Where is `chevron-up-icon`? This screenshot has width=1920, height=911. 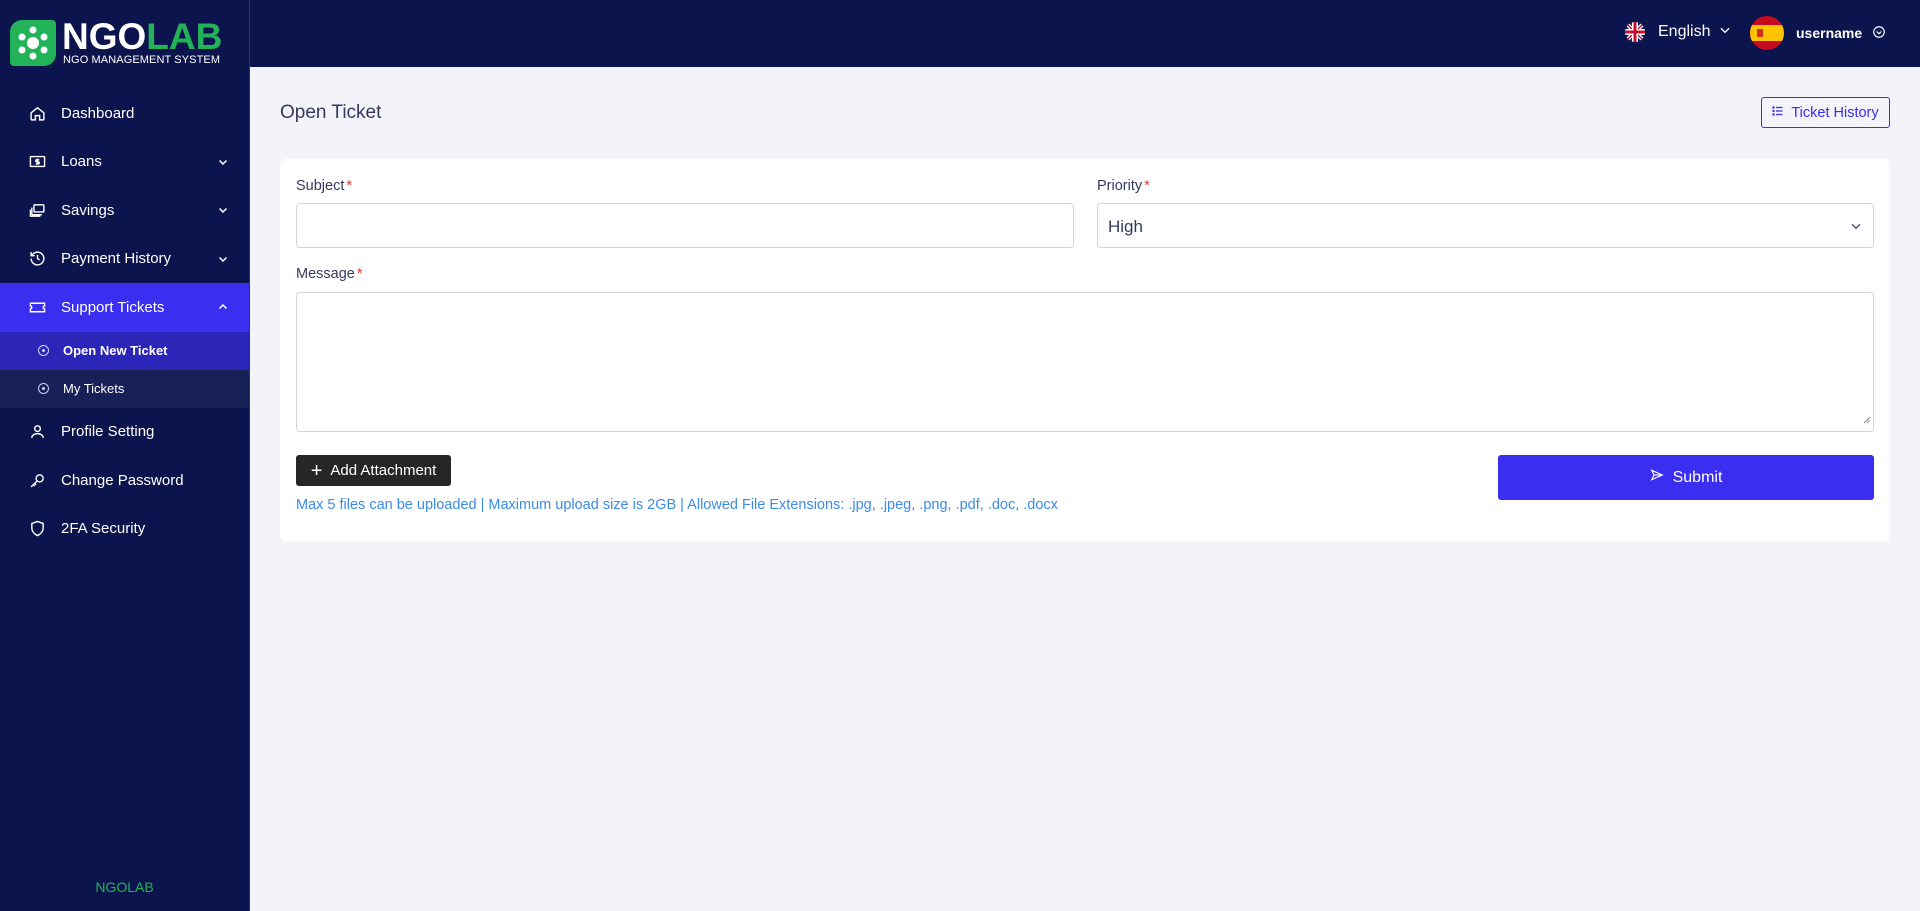 chevron-up-icon is located at coordinates (223, 308).